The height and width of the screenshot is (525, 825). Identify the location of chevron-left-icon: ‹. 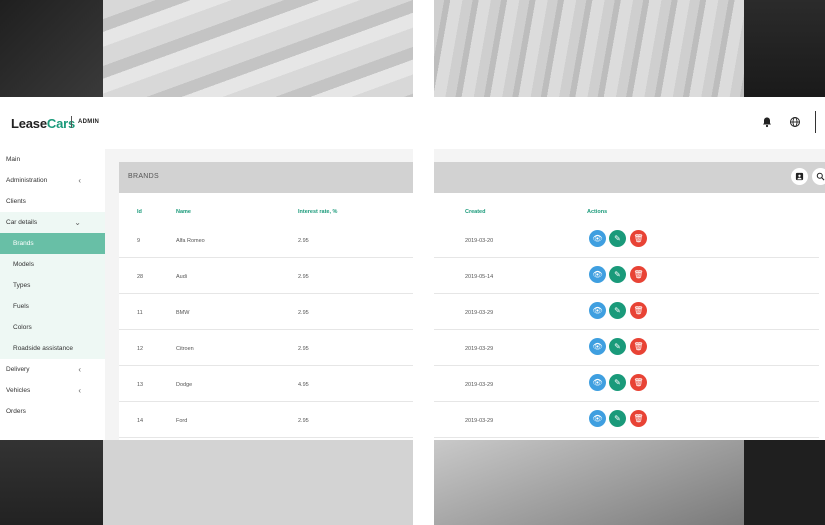
(79, 180).